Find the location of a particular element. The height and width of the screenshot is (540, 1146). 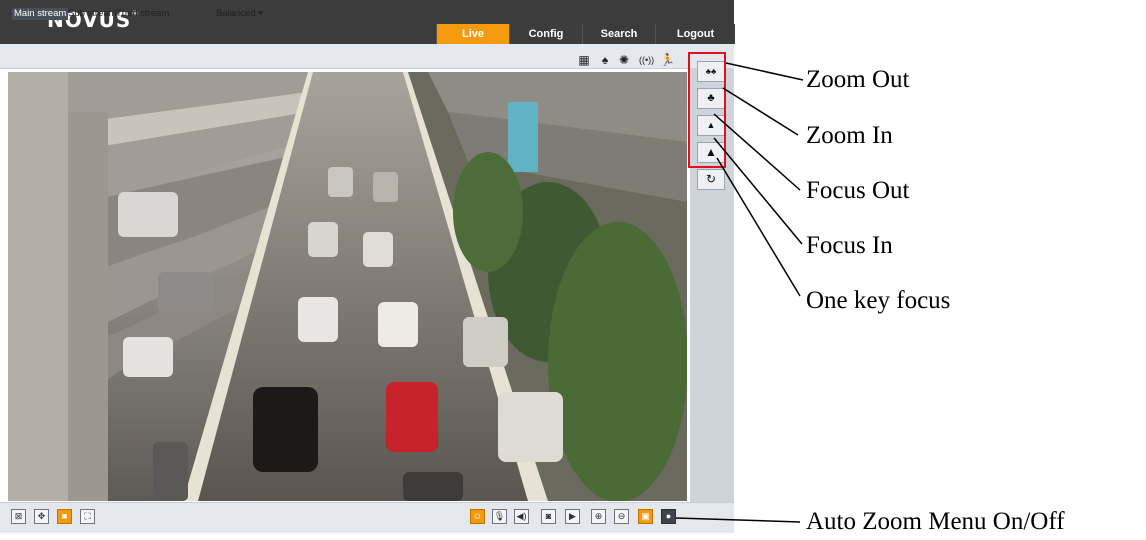

callout-lines is located at coordinates (739, 292).